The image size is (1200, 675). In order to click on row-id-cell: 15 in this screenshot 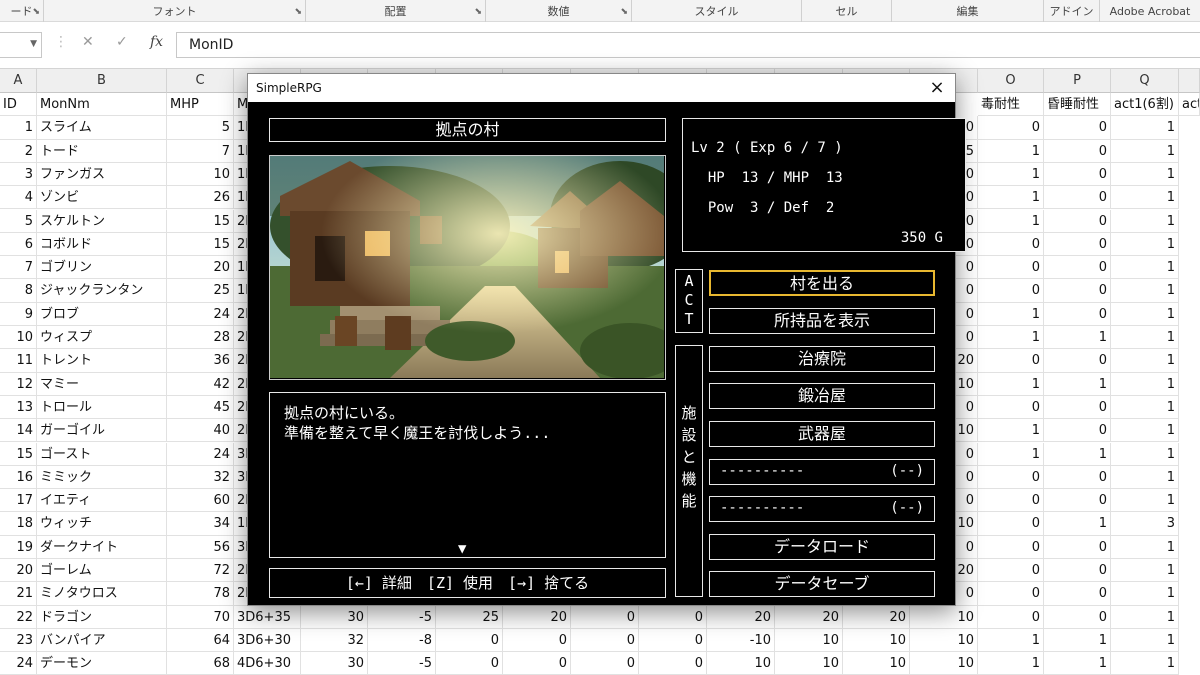, I will do `click(18, 454)`.